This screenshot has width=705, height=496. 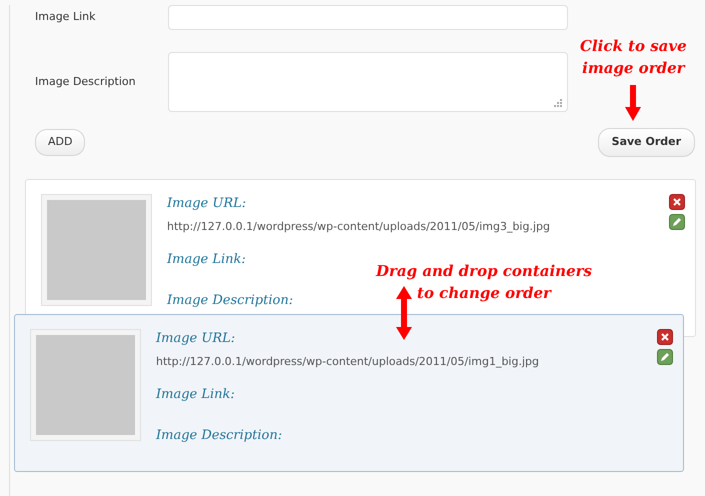 What do you see at coordinates (404, 313) in the screenshot?
I see `double-arrow` at bounding box center [404, 313].